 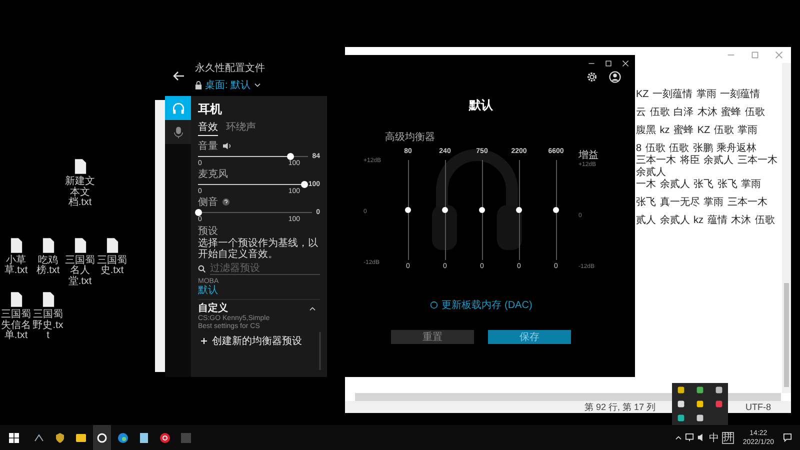 What do you see at coordinates (241, 128) in the screenshot?
I see `tab: 环绕声` at bounding box center [241, 128].